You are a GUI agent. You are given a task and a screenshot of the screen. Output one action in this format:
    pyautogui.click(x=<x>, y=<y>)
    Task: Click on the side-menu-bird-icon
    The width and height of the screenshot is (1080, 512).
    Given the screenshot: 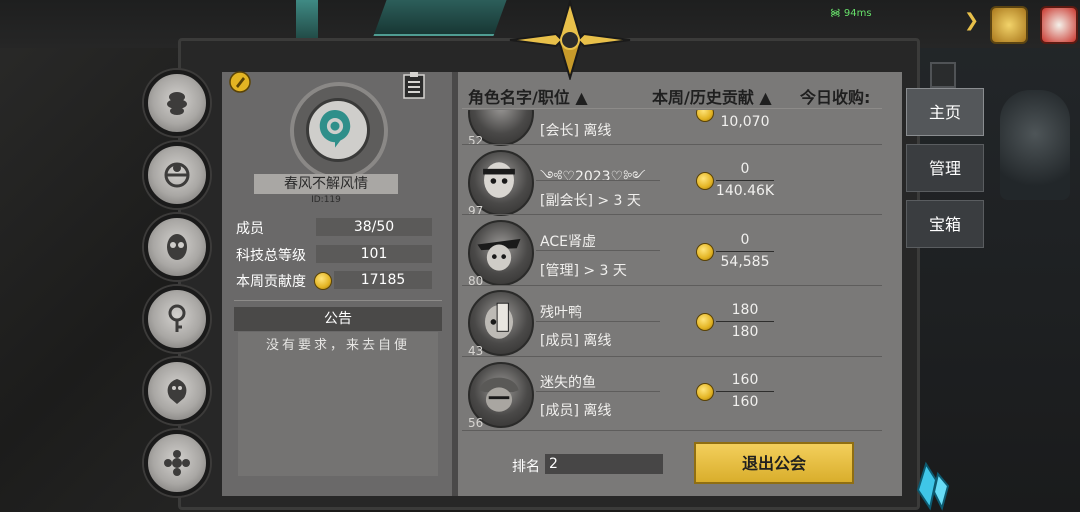 What is the action you would take?
    pyautogui.click(x=177, y=391)
    